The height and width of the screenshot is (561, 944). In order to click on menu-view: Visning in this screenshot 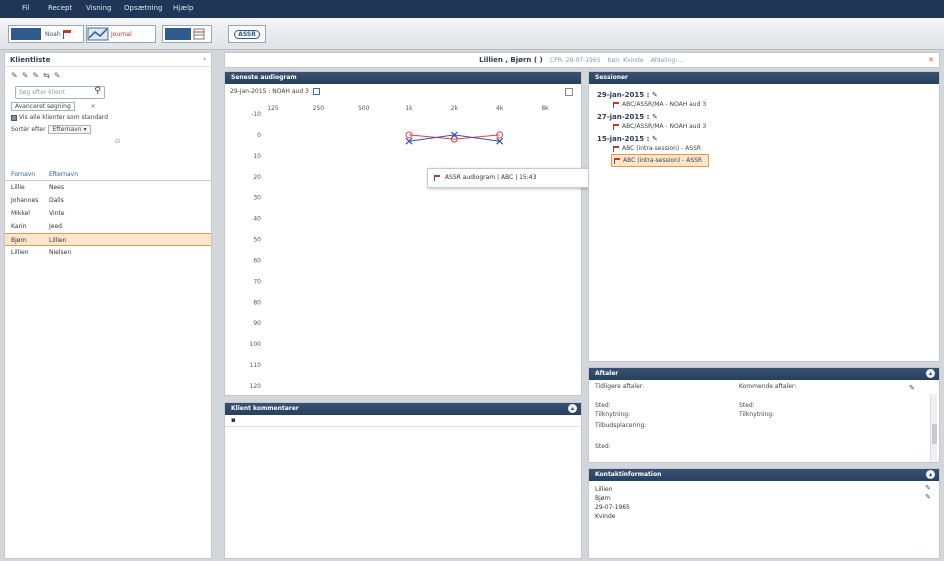, I will do `click(99, 8)`.